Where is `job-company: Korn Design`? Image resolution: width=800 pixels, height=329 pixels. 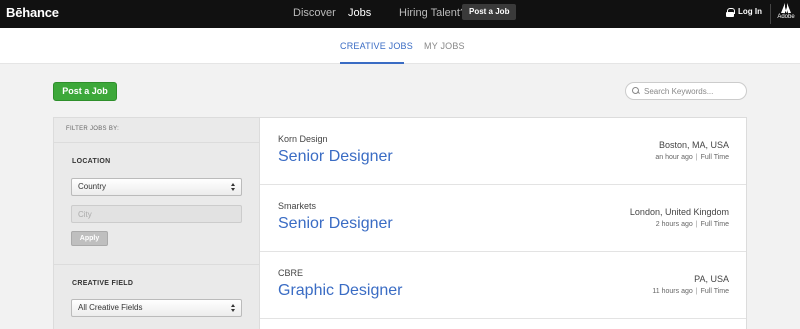 job-company: Korn Design is located at coordinates (303, 139).